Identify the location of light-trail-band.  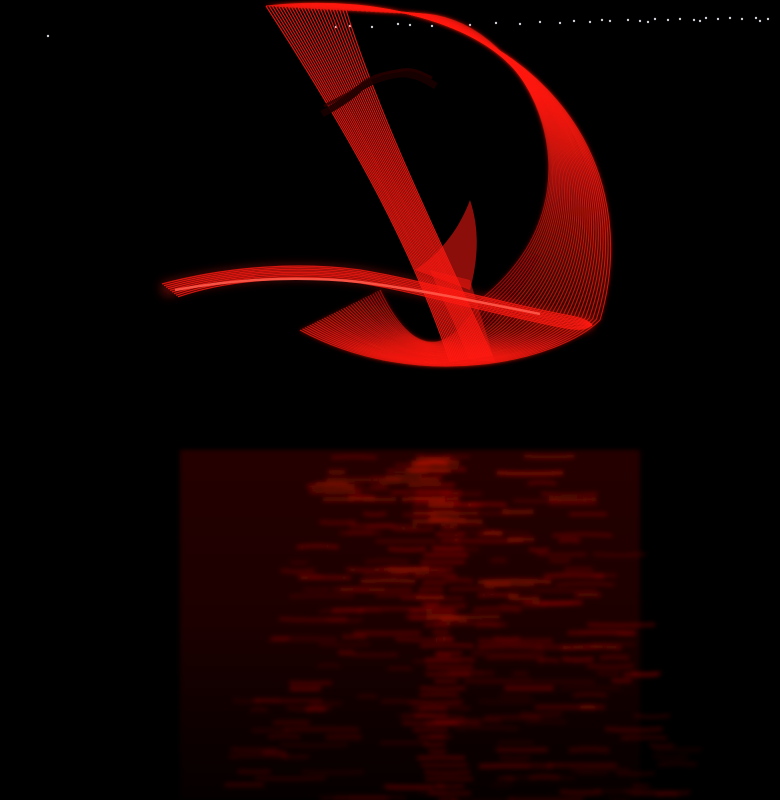
(380, 184).